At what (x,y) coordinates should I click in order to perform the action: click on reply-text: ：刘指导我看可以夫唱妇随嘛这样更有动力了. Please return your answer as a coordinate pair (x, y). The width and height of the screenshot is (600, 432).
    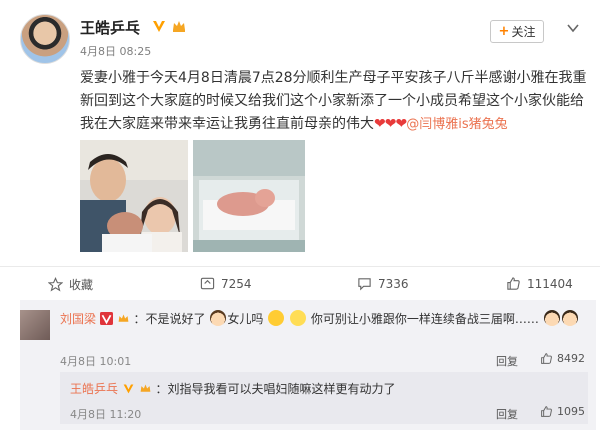
    Looking at the image, I should click on (275, 389).